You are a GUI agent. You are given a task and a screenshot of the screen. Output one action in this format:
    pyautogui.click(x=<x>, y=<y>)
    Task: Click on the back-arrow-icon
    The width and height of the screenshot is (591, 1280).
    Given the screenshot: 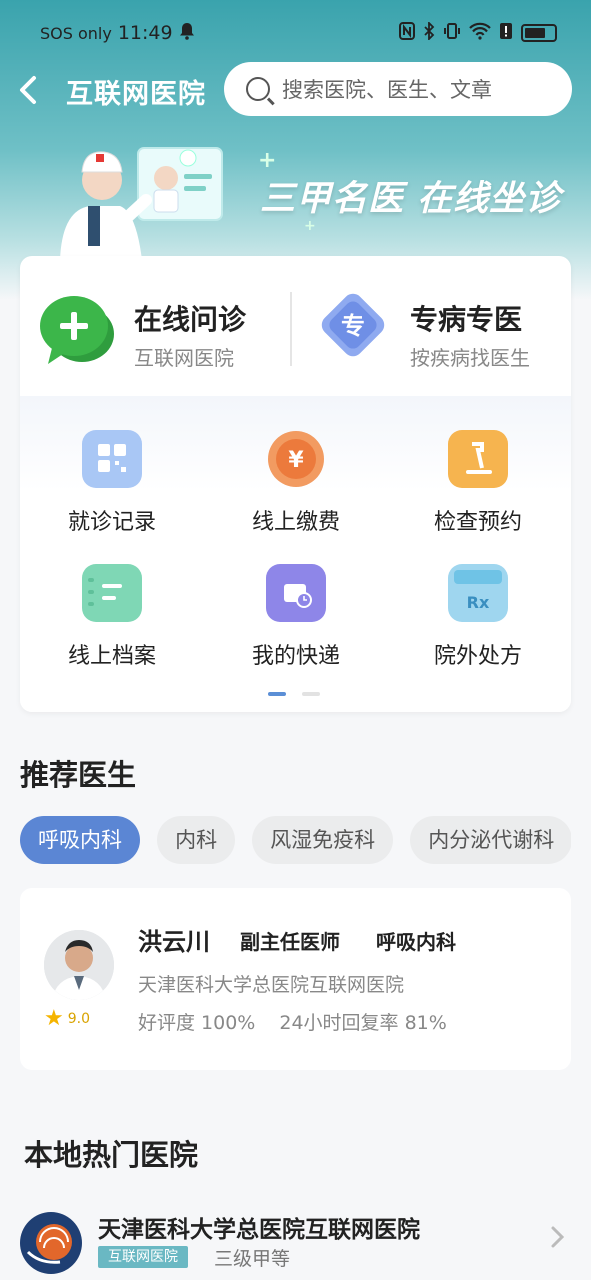 What is the action you would take?
    pyautogui.click(x=28, y=90)
    